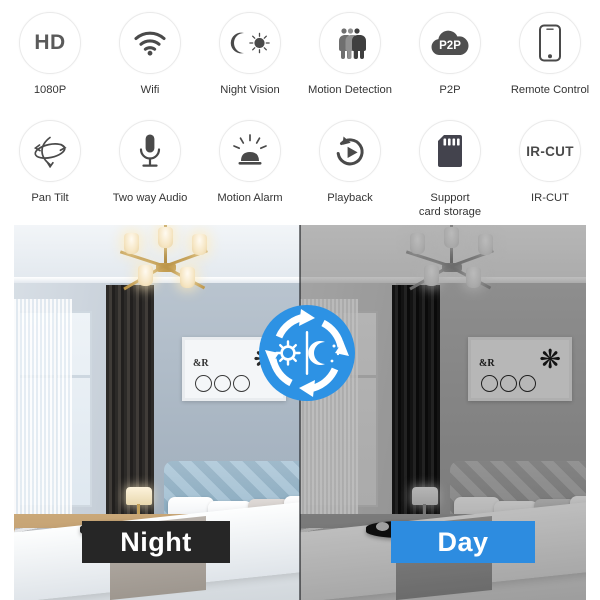  What do you see at coordinates (307, 353) in the screenshot?
I see `day-night-switch-badge` at bounding box center [307, 353].